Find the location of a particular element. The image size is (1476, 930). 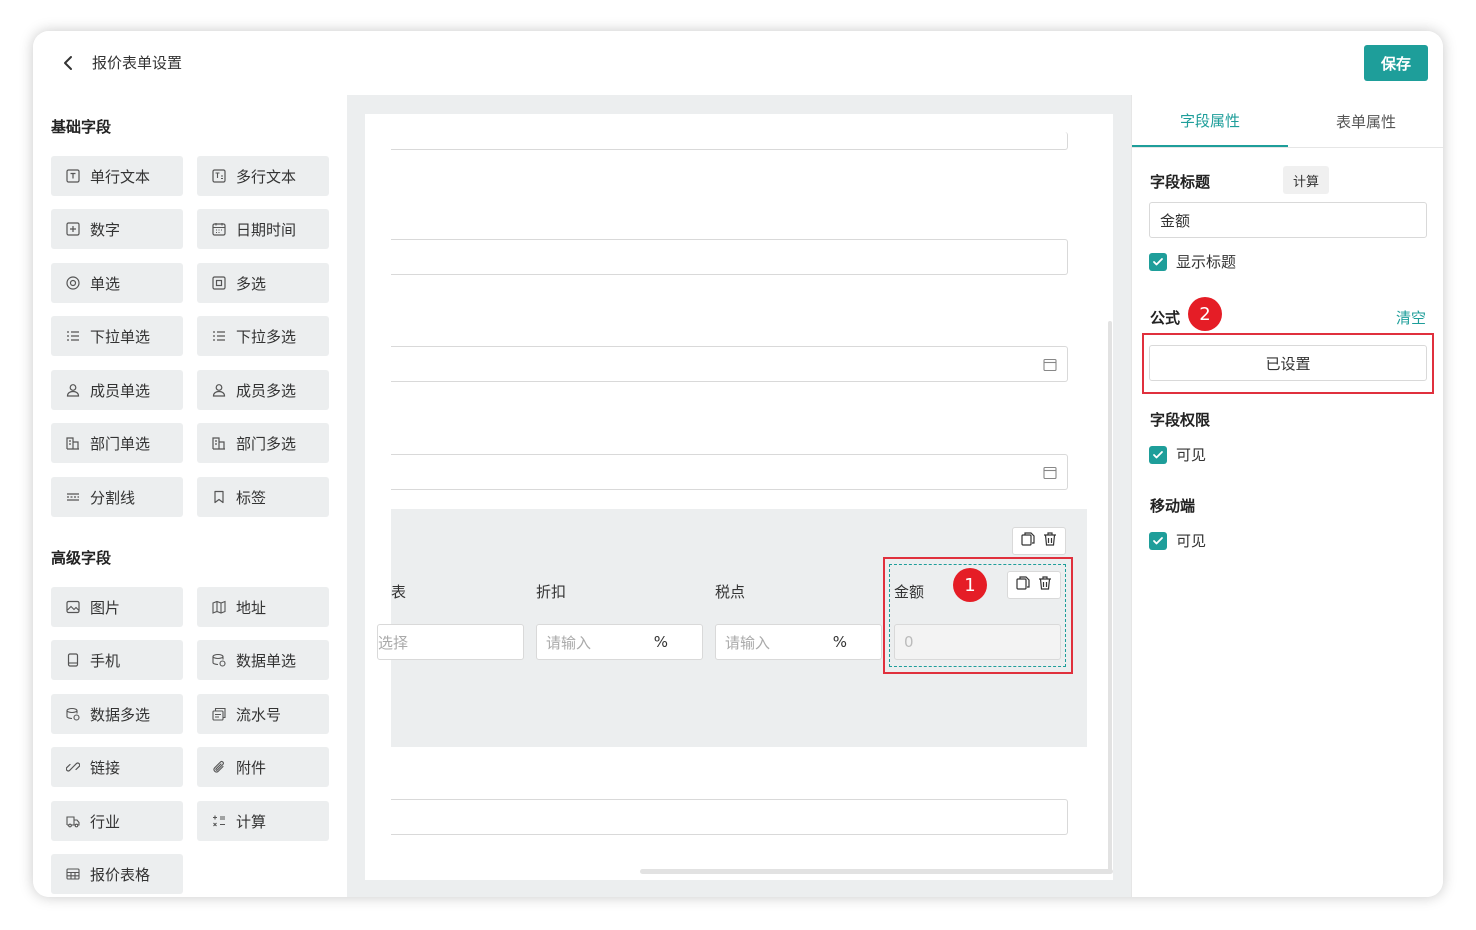

field-dropdown-single: 下拉单选 is located at coordinates (117, 336).